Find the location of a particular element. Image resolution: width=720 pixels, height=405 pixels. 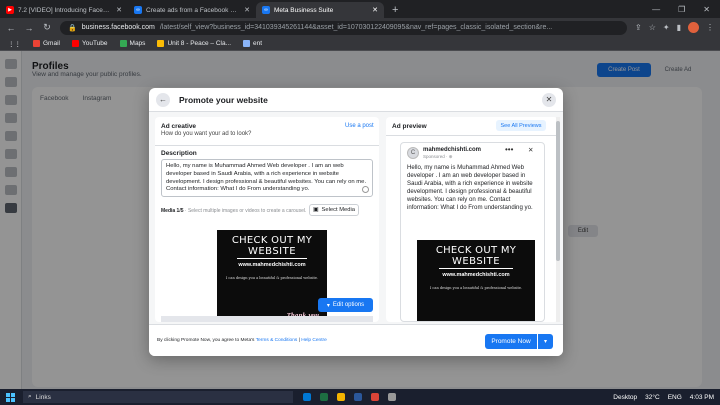

clock: 4:03 PM is located at coordinates (702, 397).